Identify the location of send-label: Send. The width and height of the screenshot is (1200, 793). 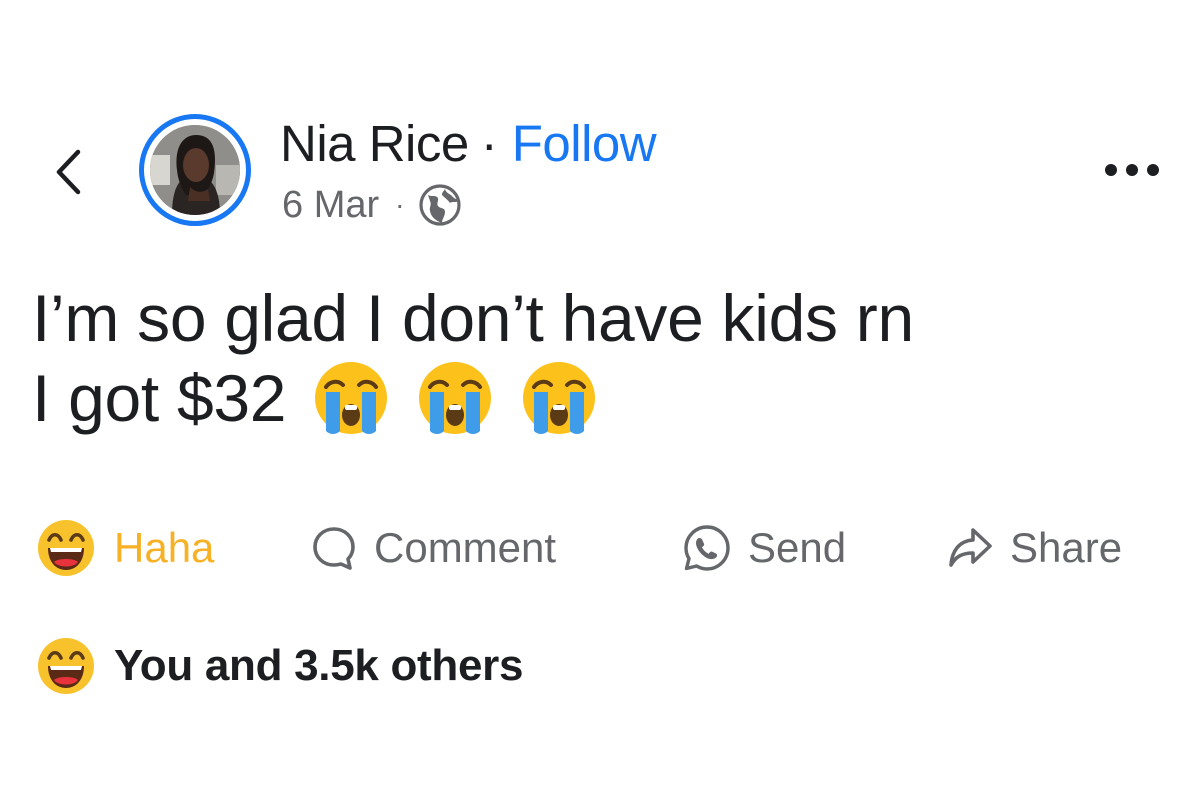
(797, 547).